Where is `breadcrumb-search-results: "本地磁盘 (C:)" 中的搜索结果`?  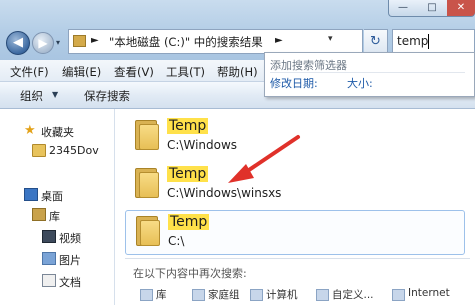 breadcrumb-search-results: "本地磁盘 (C:)" 中的搜索结果 is located at coordinates (186, 42).